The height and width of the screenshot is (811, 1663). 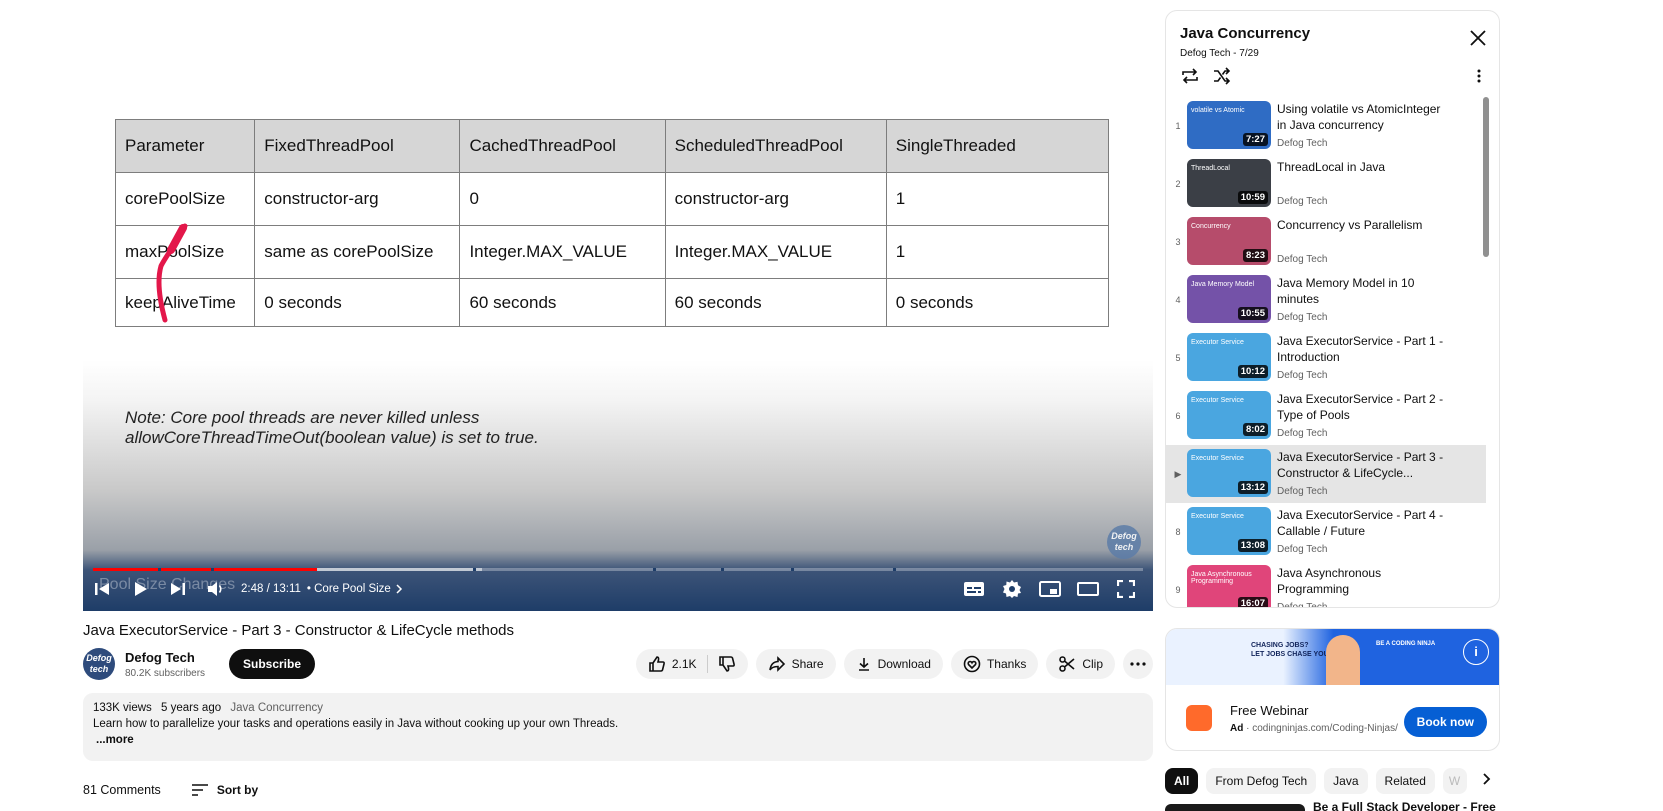 What do you see at coordinates (1362, 167) in the screenshot?
I see `playlist-item-title: ThreadLocal in Java` at bounding box center [1362, 167].